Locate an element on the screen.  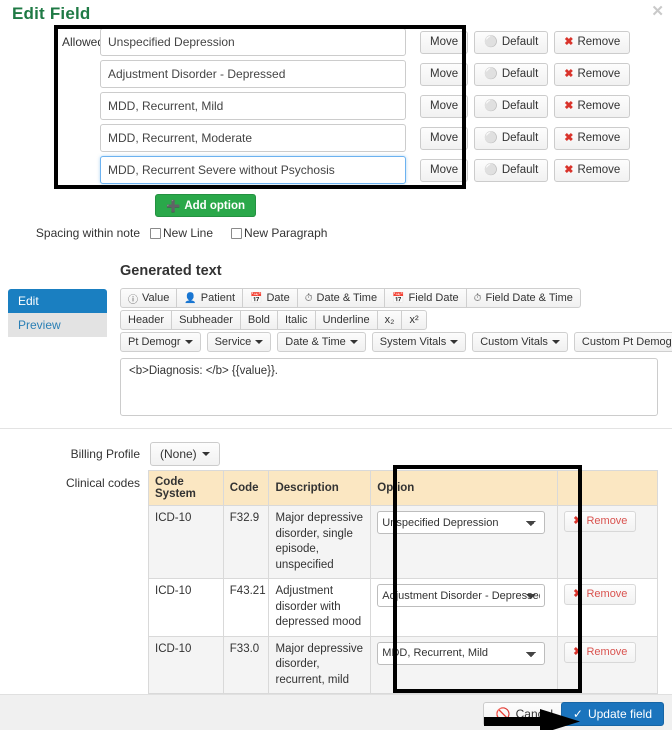
toolbar-bold-label: Bold is located at coordinates (258, 320).